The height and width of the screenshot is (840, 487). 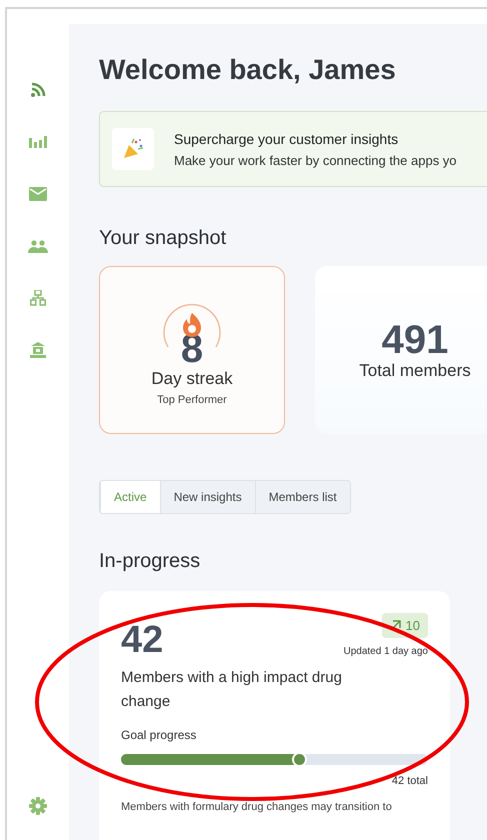 What do you see at coordinates (257, 807) in the screenshot?
I see `description-text: Members with formulary drug changes may transition to` at bounding box center [257, 807].